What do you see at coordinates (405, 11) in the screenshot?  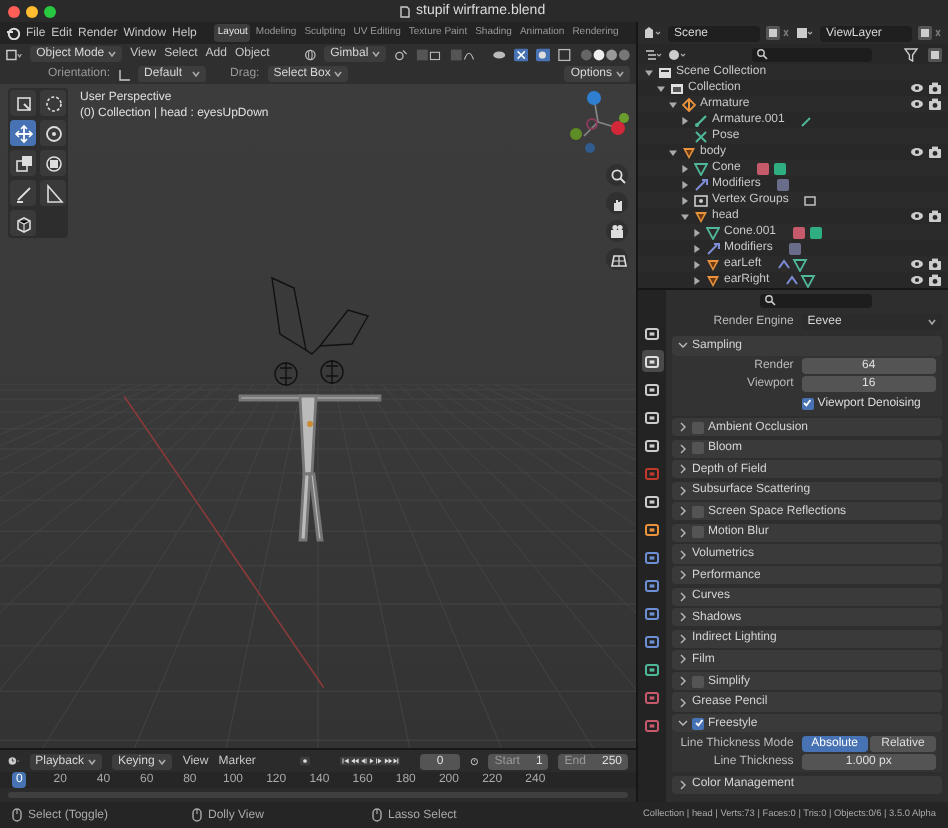 I see `file-icon` at bounding box center [405, 11].